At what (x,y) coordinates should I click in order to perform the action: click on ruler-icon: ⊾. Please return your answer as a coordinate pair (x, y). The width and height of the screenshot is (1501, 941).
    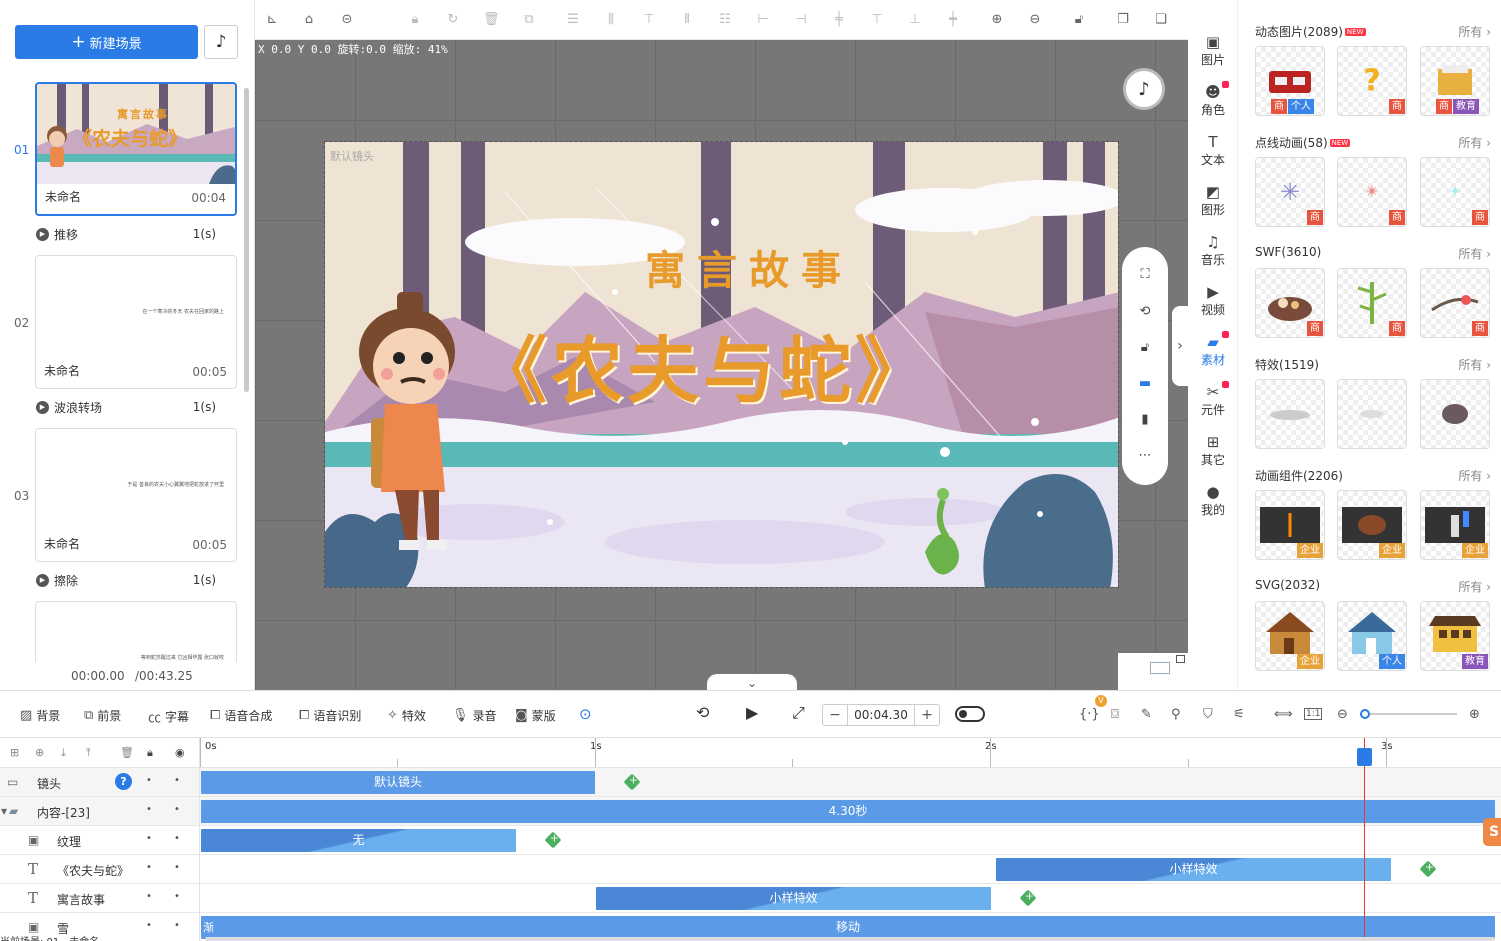
    Looking at the image, I should click on (272, 20).